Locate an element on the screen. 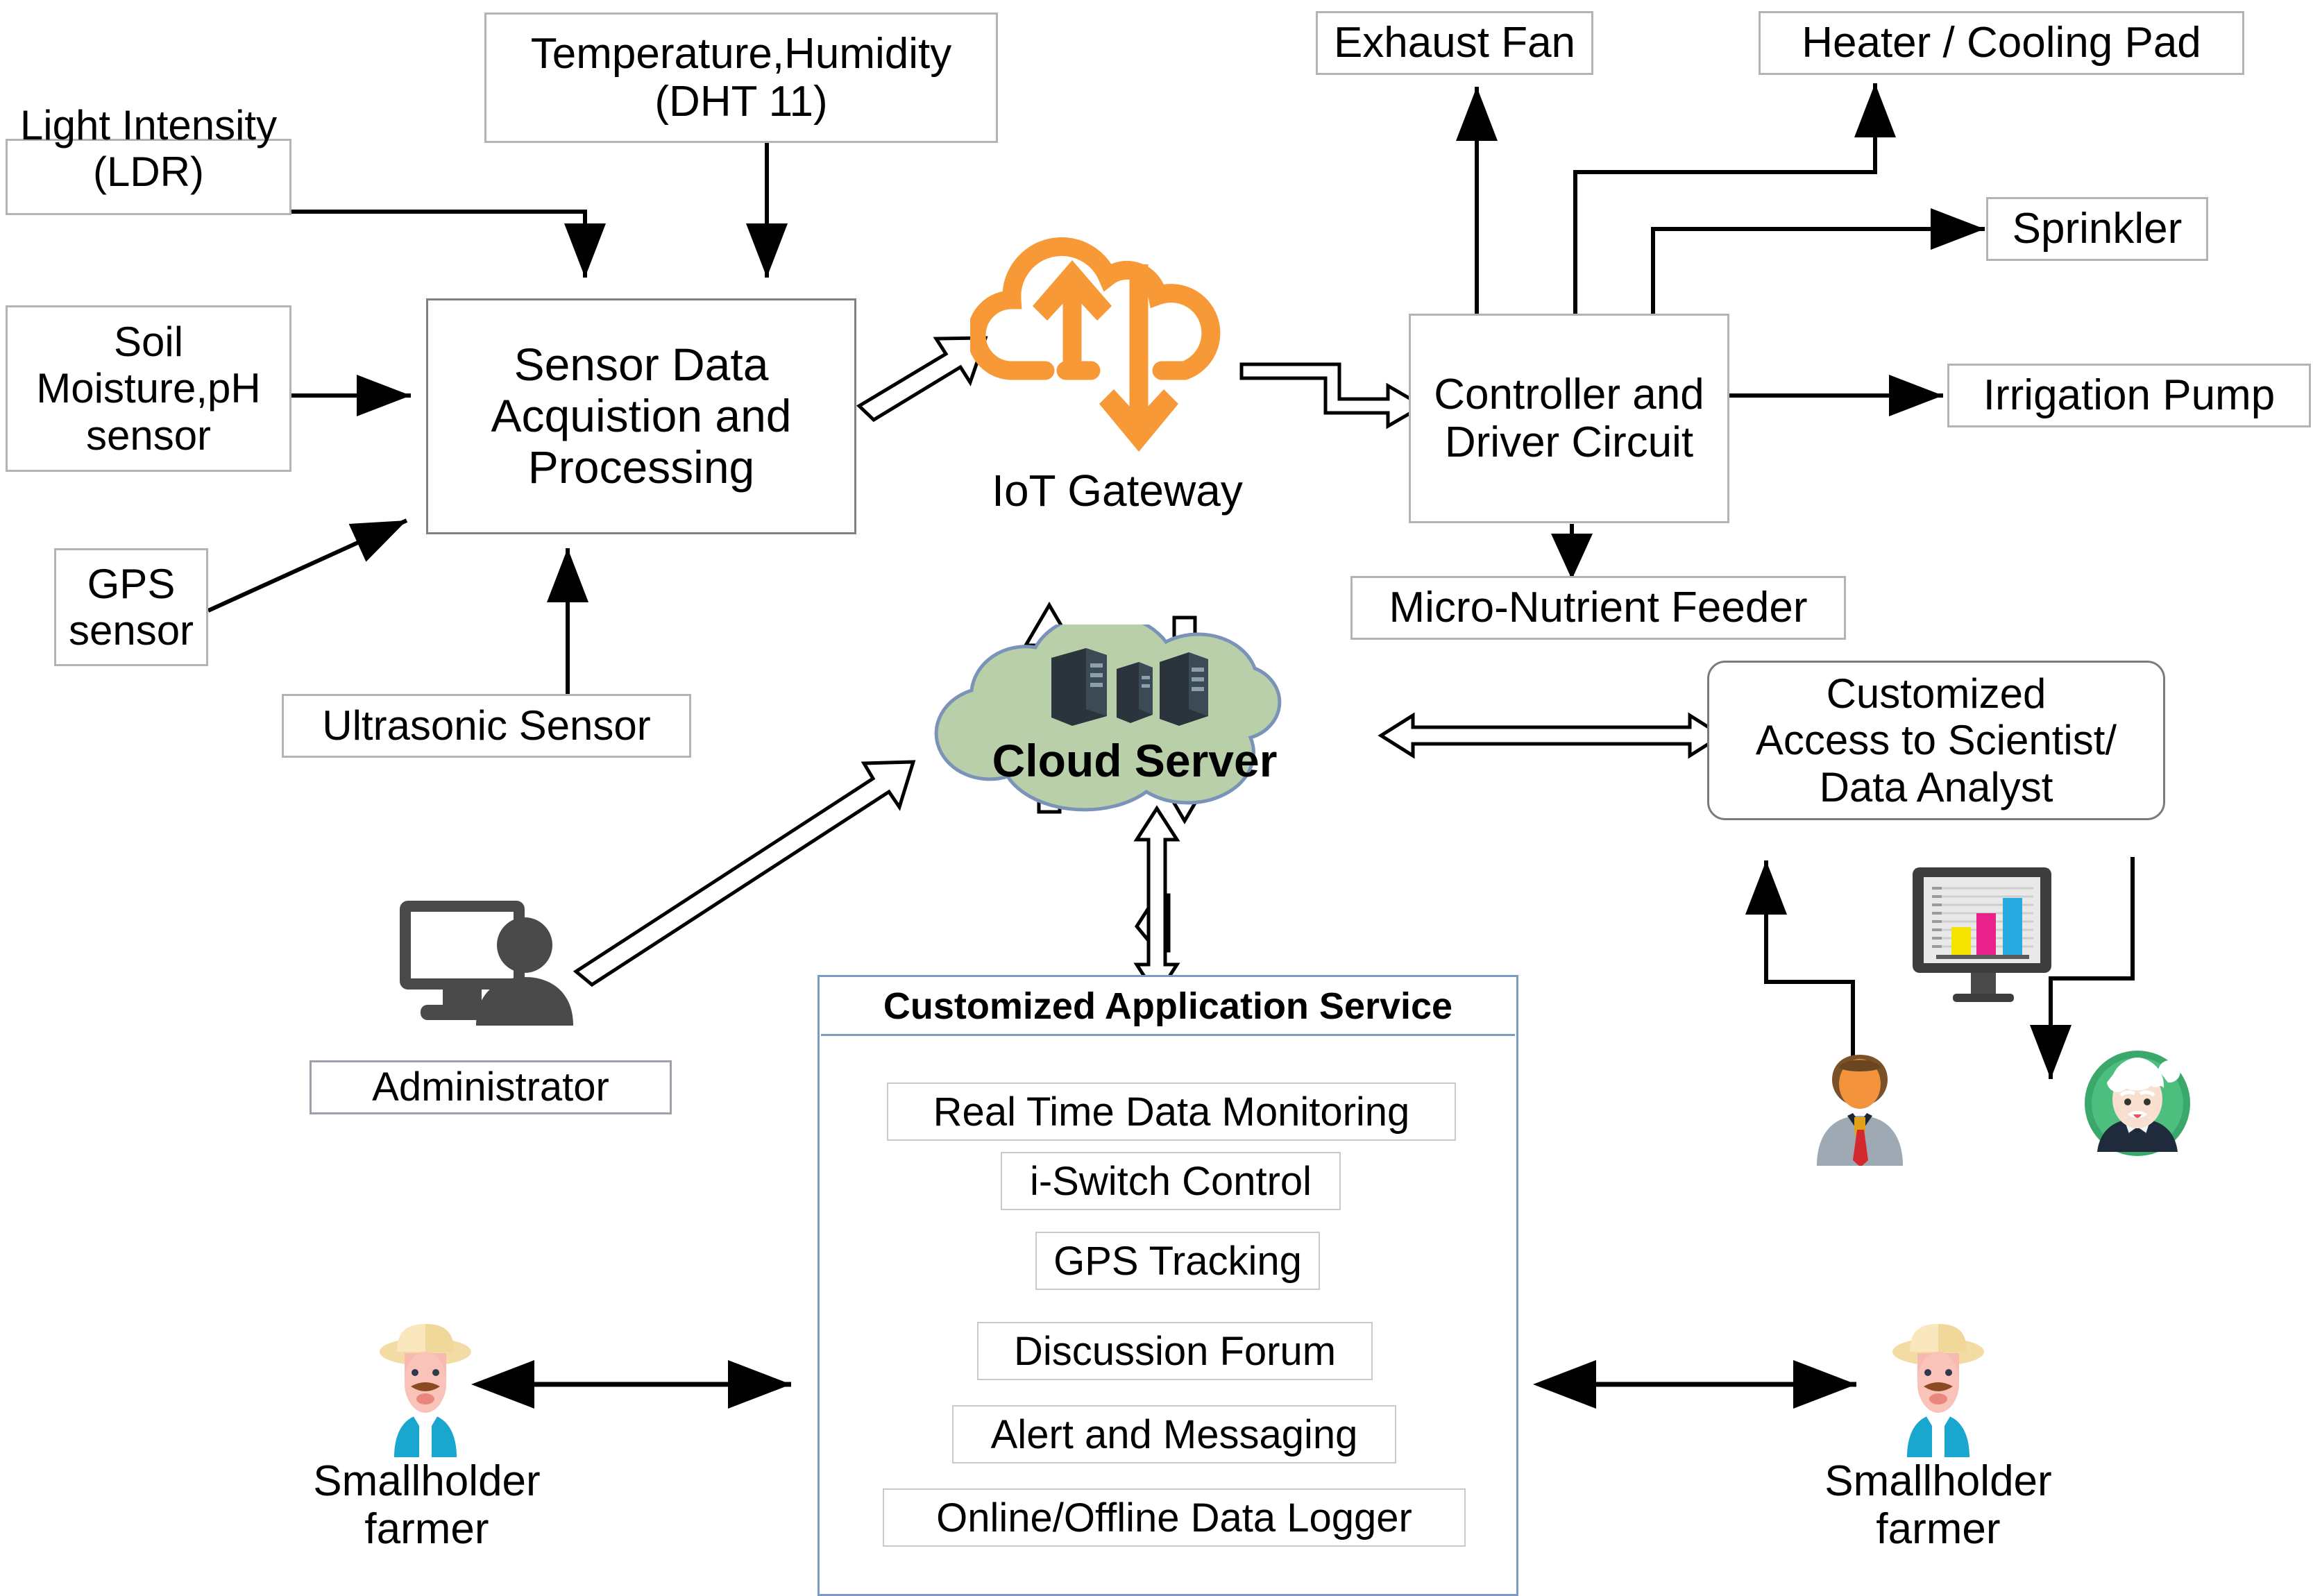  business-person-avatar-icon is located at coordinates (1860, 1111).